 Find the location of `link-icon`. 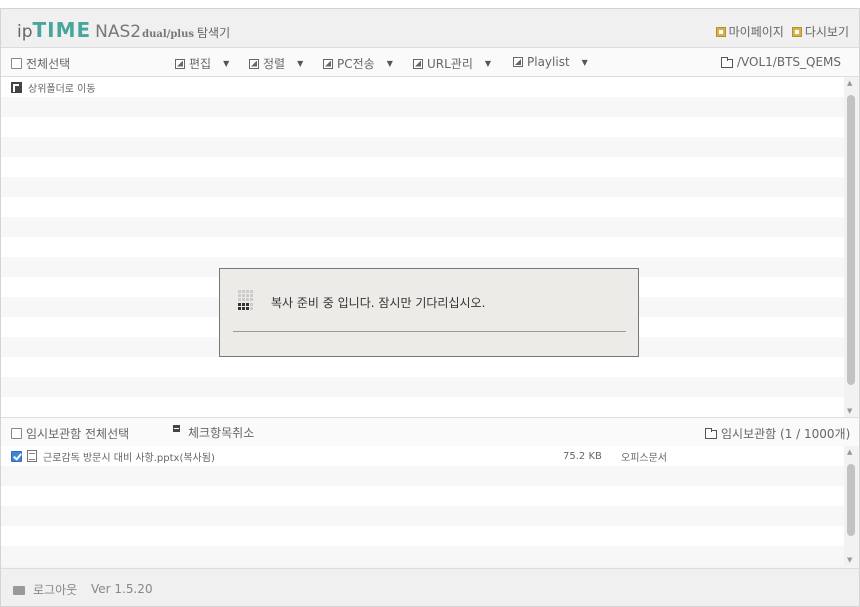

link-icon is located at coordinates (418, 63).